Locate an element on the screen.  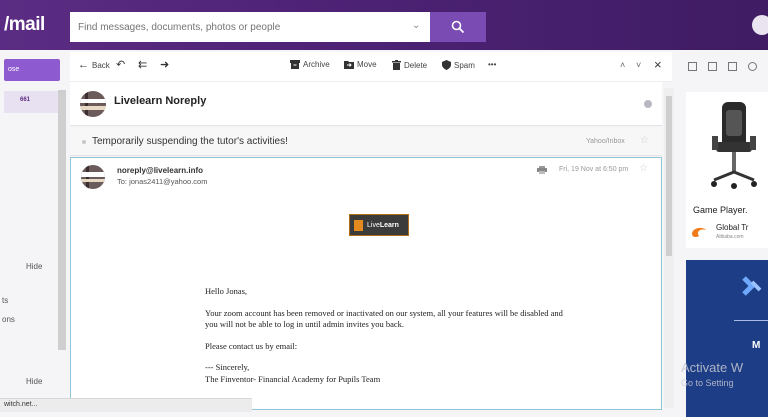
activation-watermark-title: Activate W is located at coordinates (712, 367).